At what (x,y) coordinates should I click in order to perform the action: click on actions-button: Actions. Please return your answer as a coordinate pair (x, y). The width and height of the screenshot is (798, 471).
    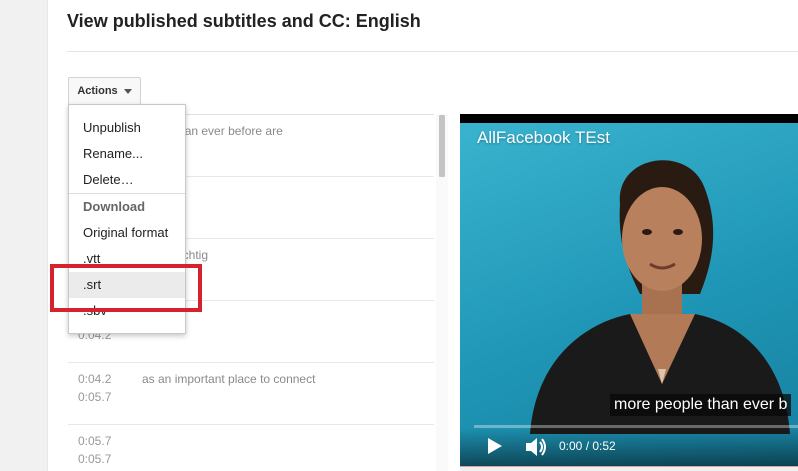
    Looking at the image, I should click on (104, 91).